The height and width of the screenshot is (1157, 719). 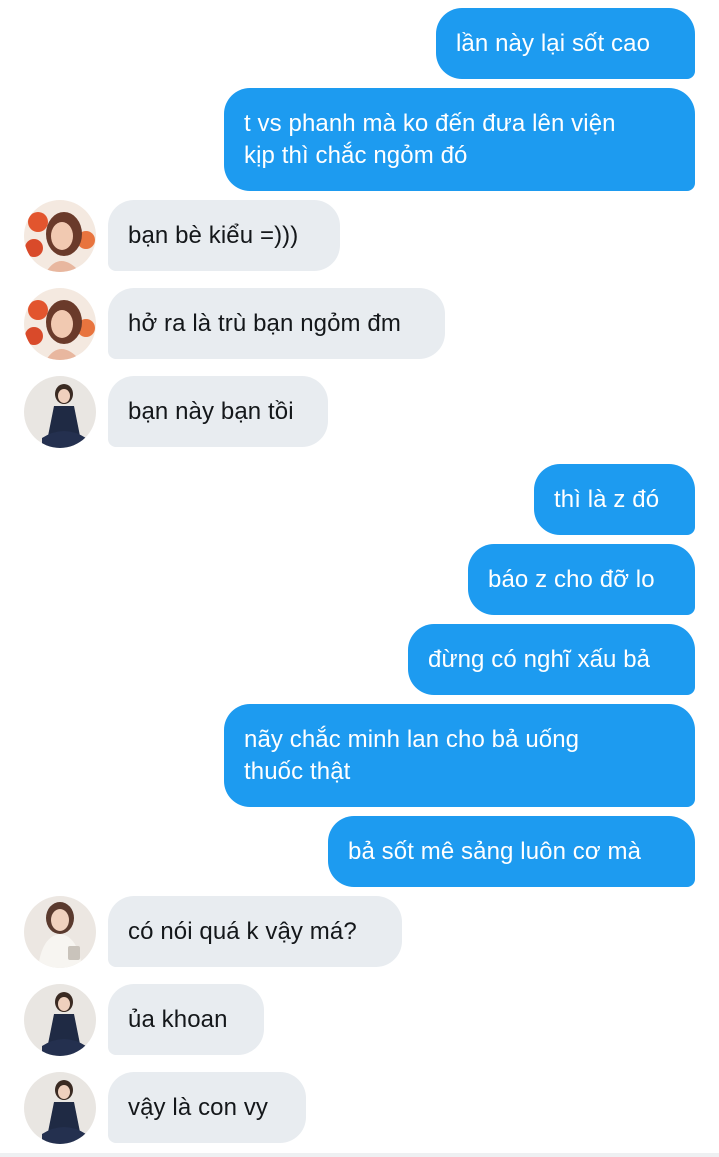 I want to click on message-bubble-outgoing: đừng có nghĩ xấu bả, so click(x=551, y=659).